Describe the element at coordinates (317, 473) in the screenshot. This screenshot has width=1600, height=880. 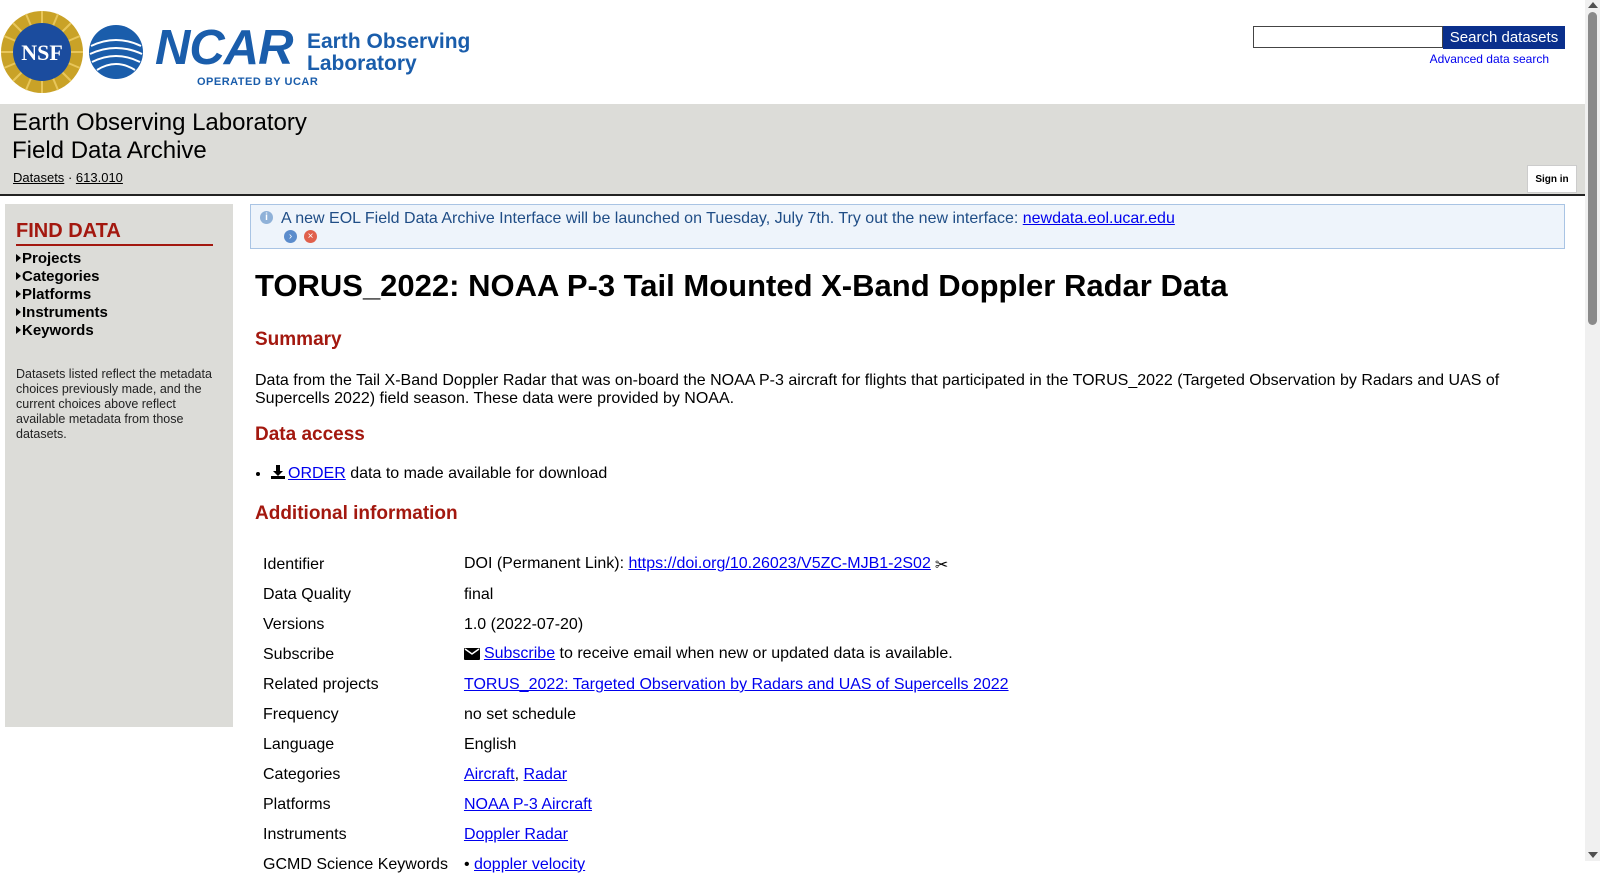
I see `order-link: ORDER` at that location.